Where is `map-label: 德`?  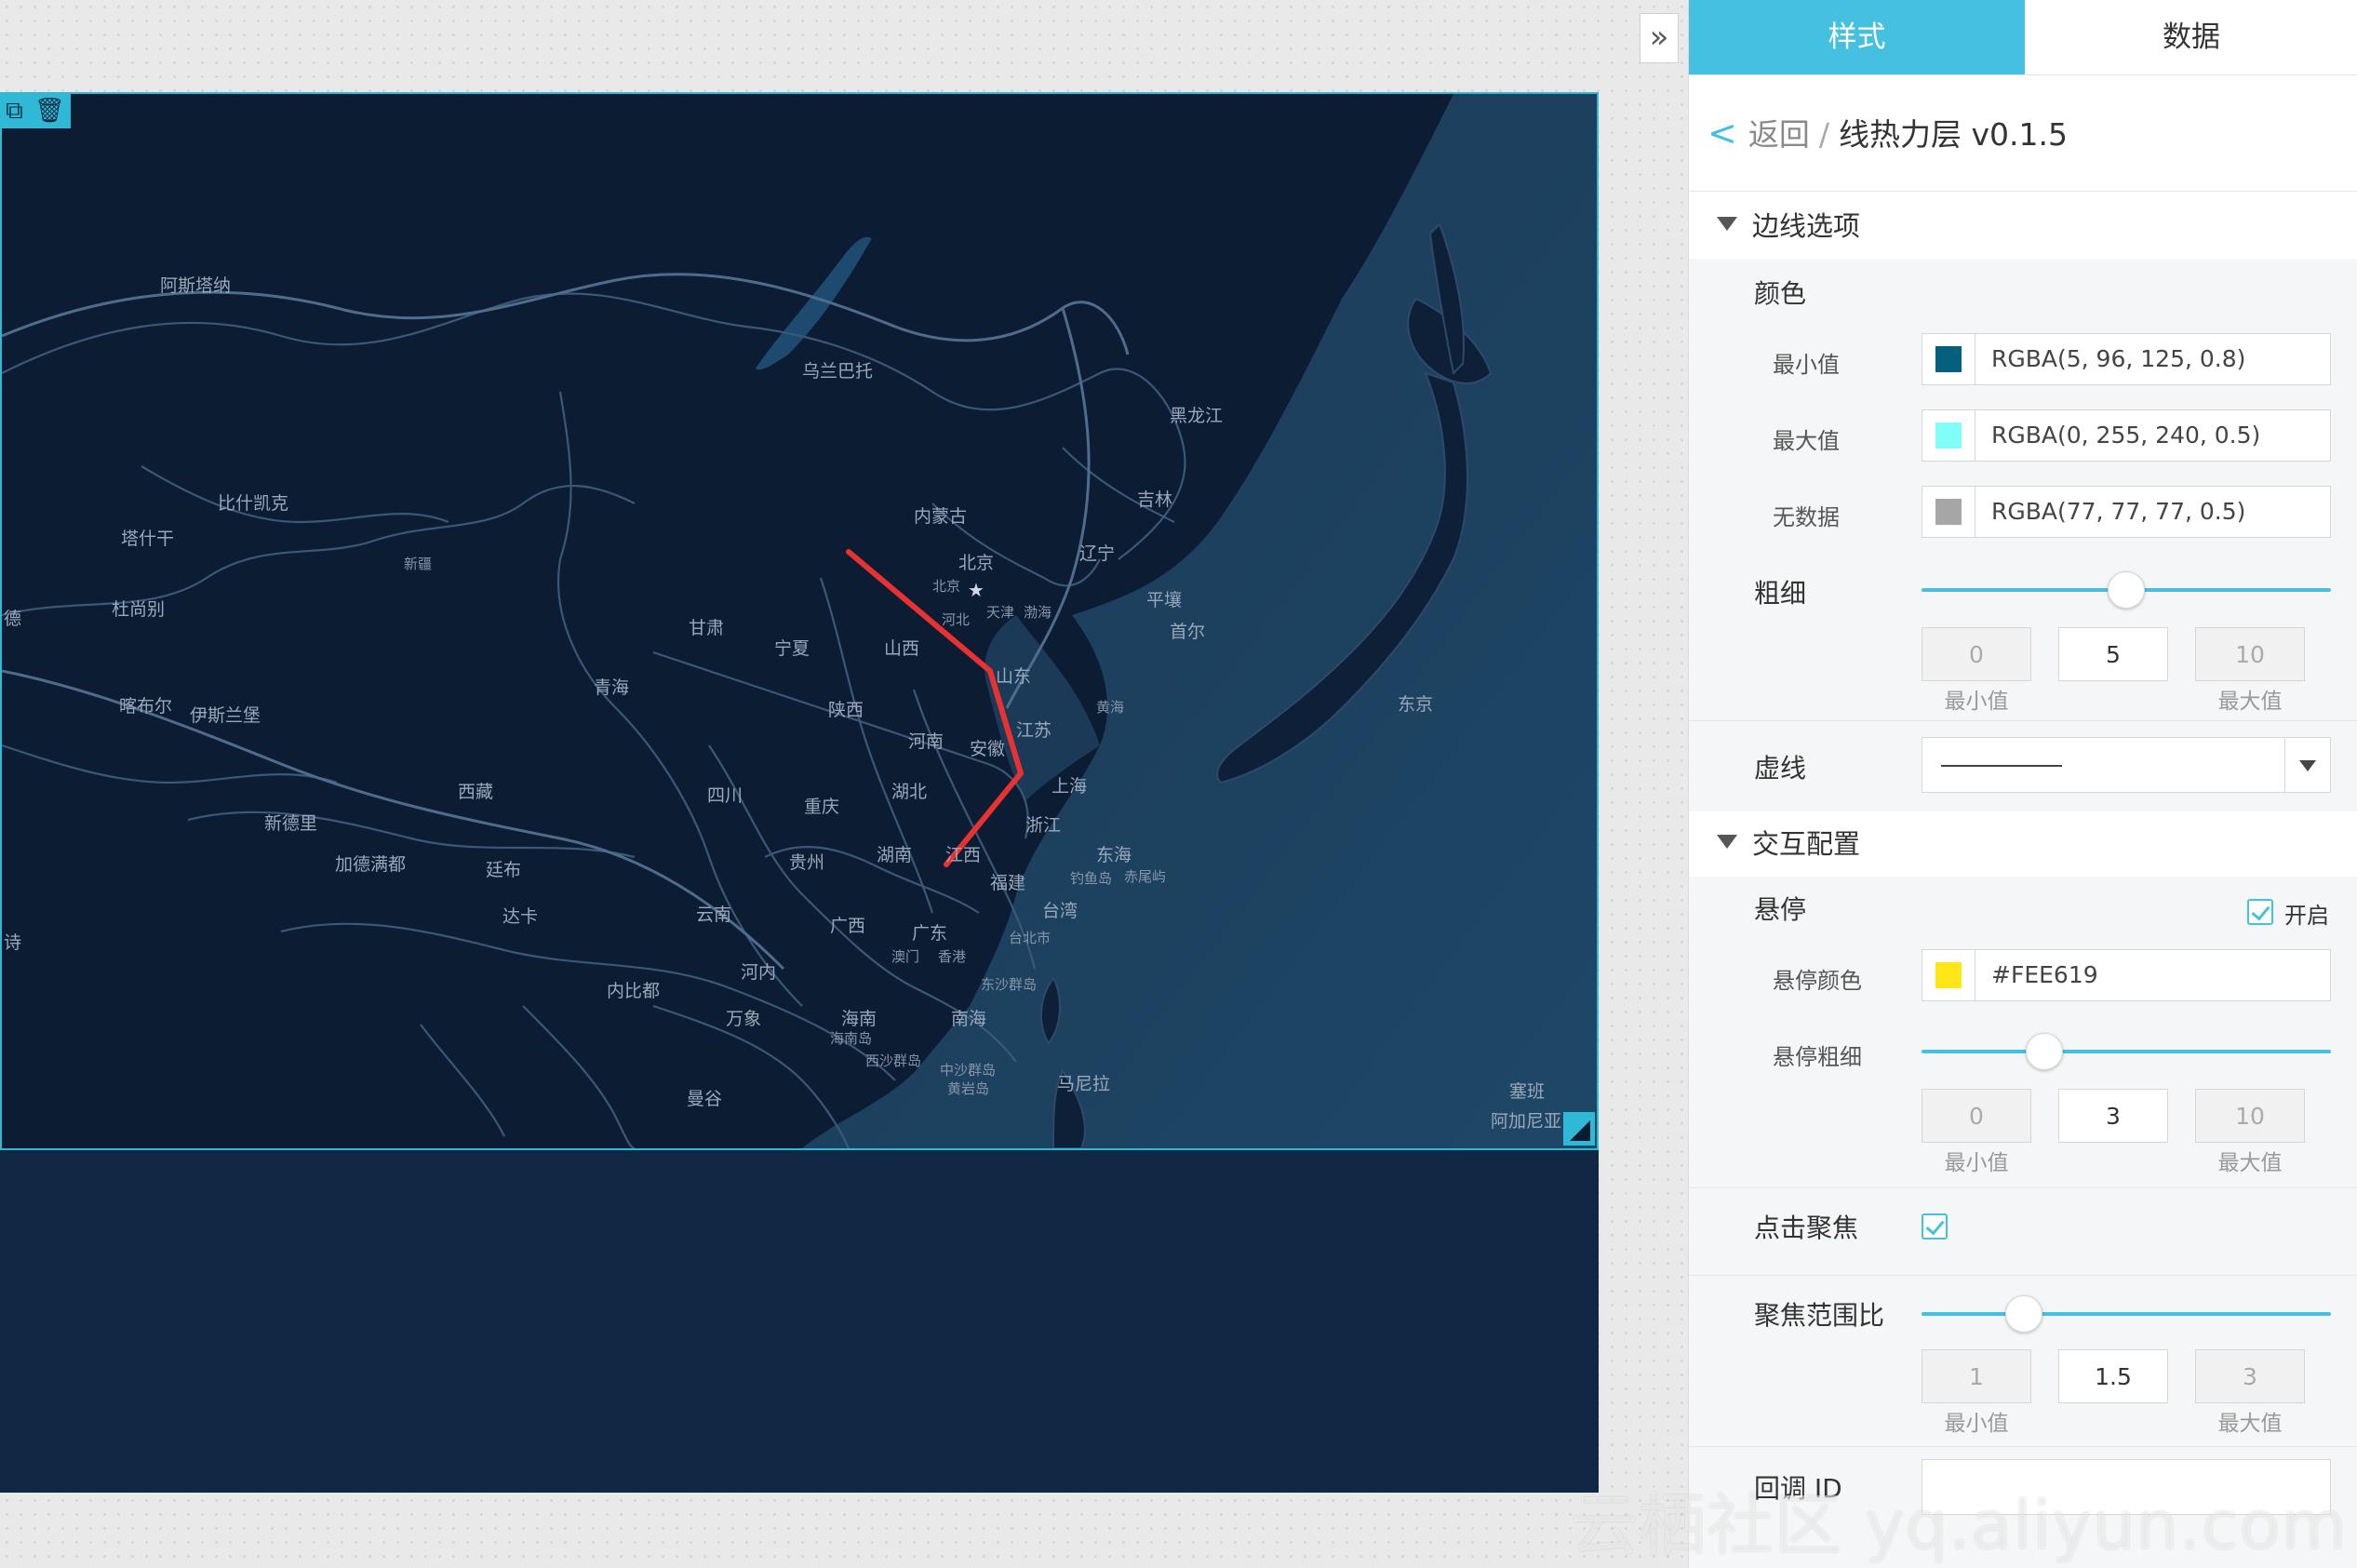
map-label: 德 is located at coordinates (12, 619).